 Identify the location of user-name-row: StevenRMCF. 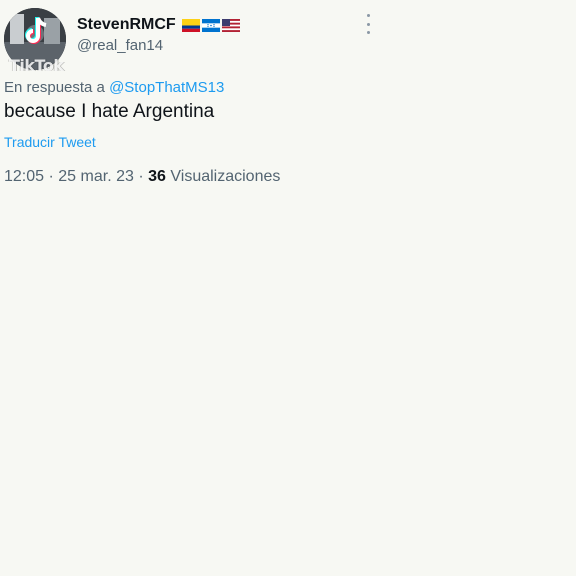
(158, 25).